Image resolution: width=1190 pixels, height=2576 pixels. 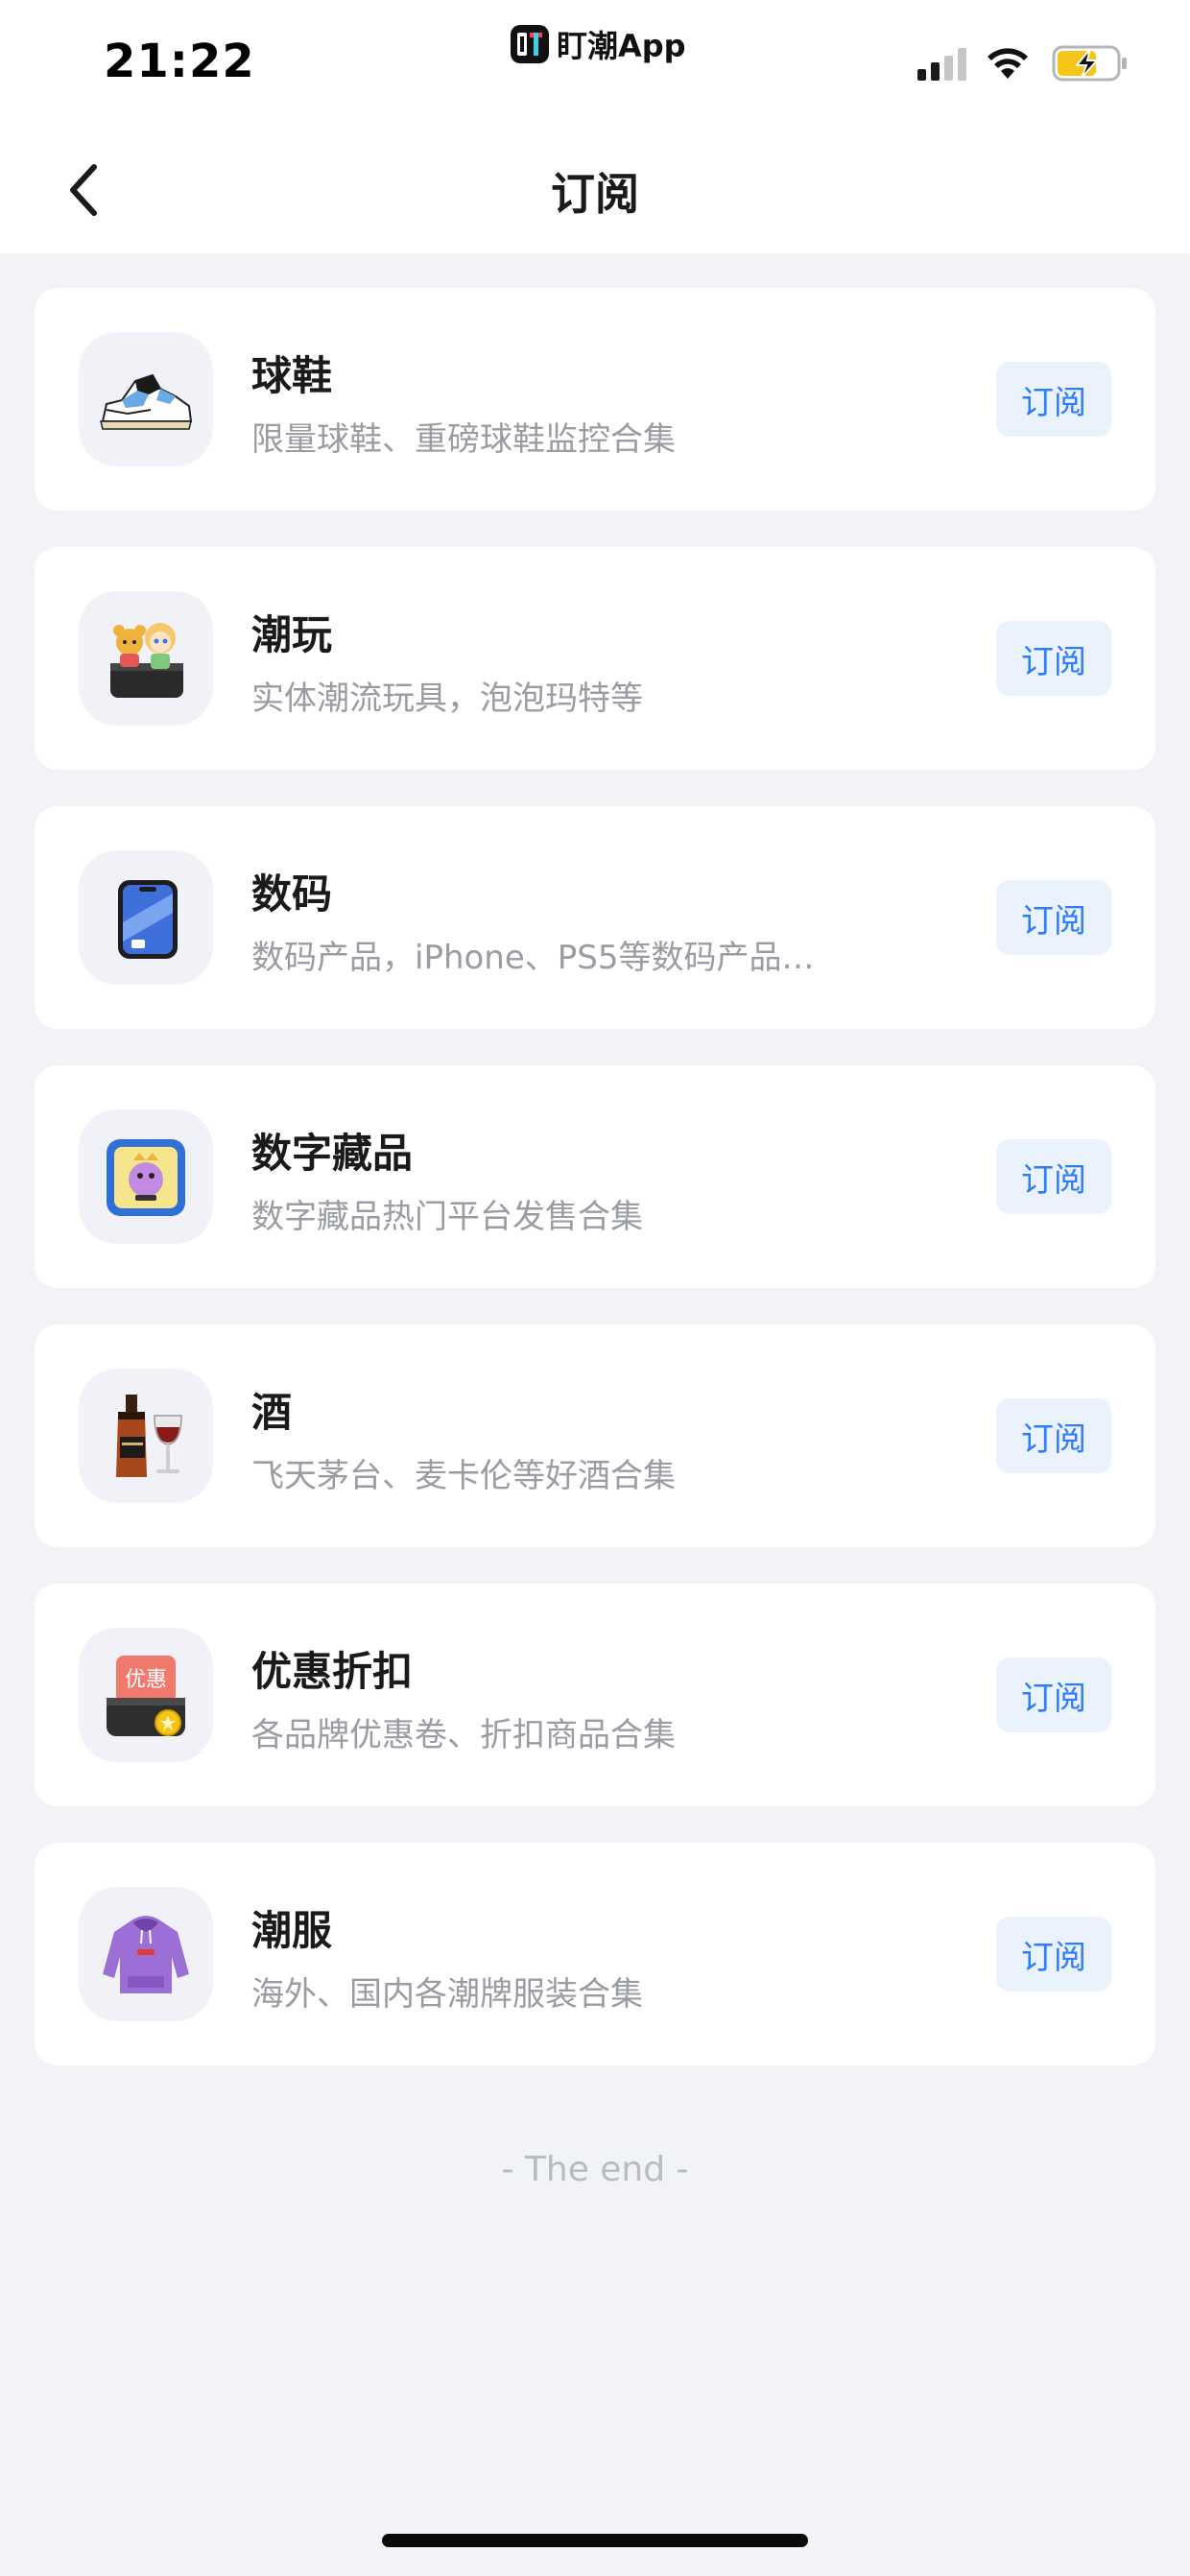 I want to click on item-title: 优惠折扣, so click(x=333, y=1671).